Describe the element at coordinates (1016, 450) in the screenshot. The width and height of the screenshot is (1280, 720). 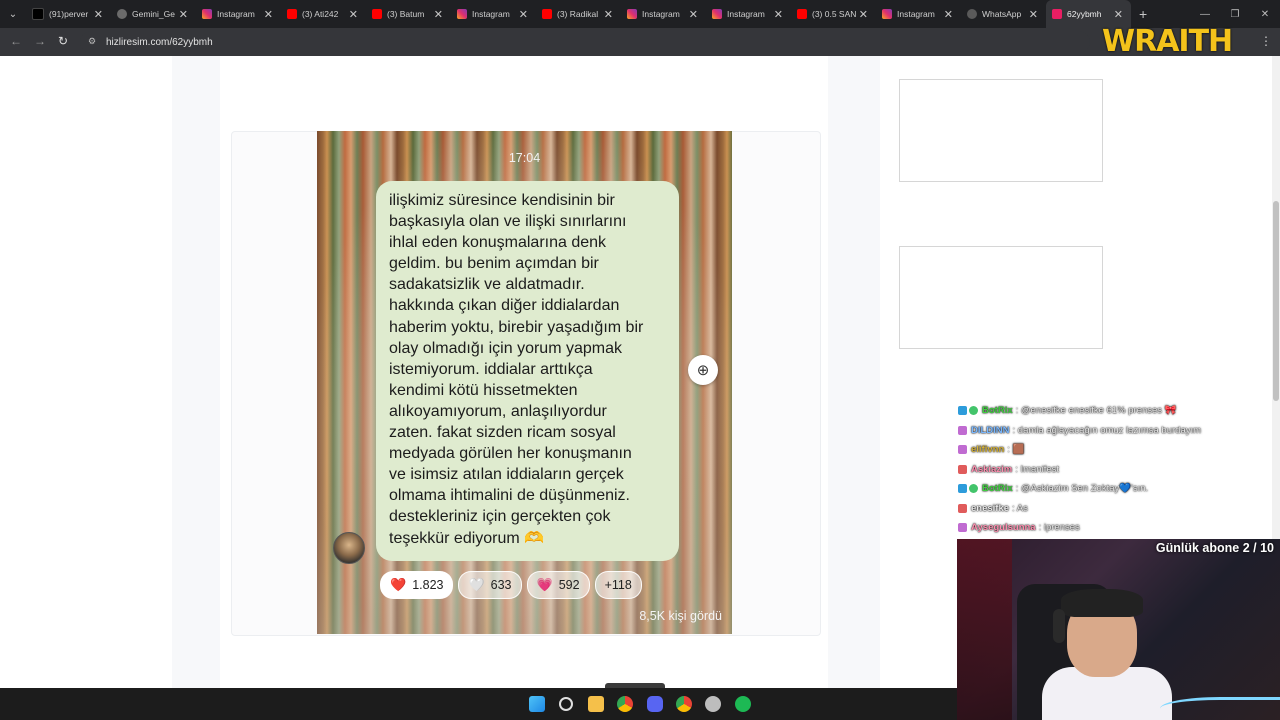
I see `chat-text: : 🟫` at that location.